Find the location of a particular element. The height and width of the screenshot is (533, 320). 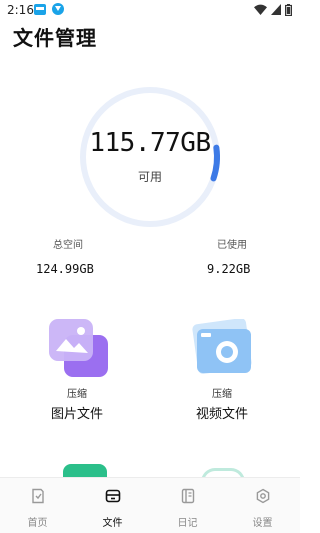

total-space-label: 总空间 is located at coordinates (68, 245).